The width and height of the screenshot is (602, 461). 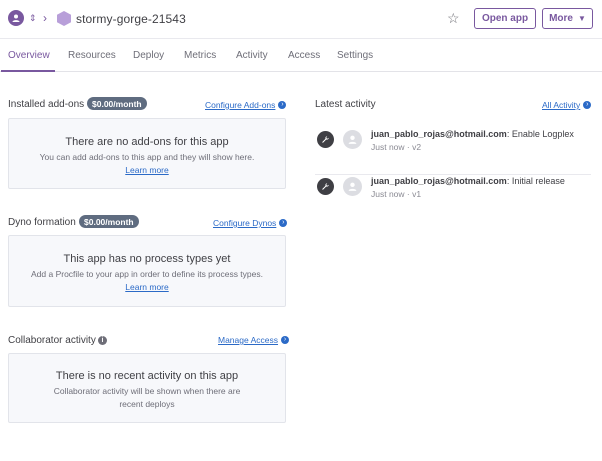 What do you see at coordinates (28, 71) in the screenshot?
I see `active-tab-indicator` at bounding box center [28, 71].